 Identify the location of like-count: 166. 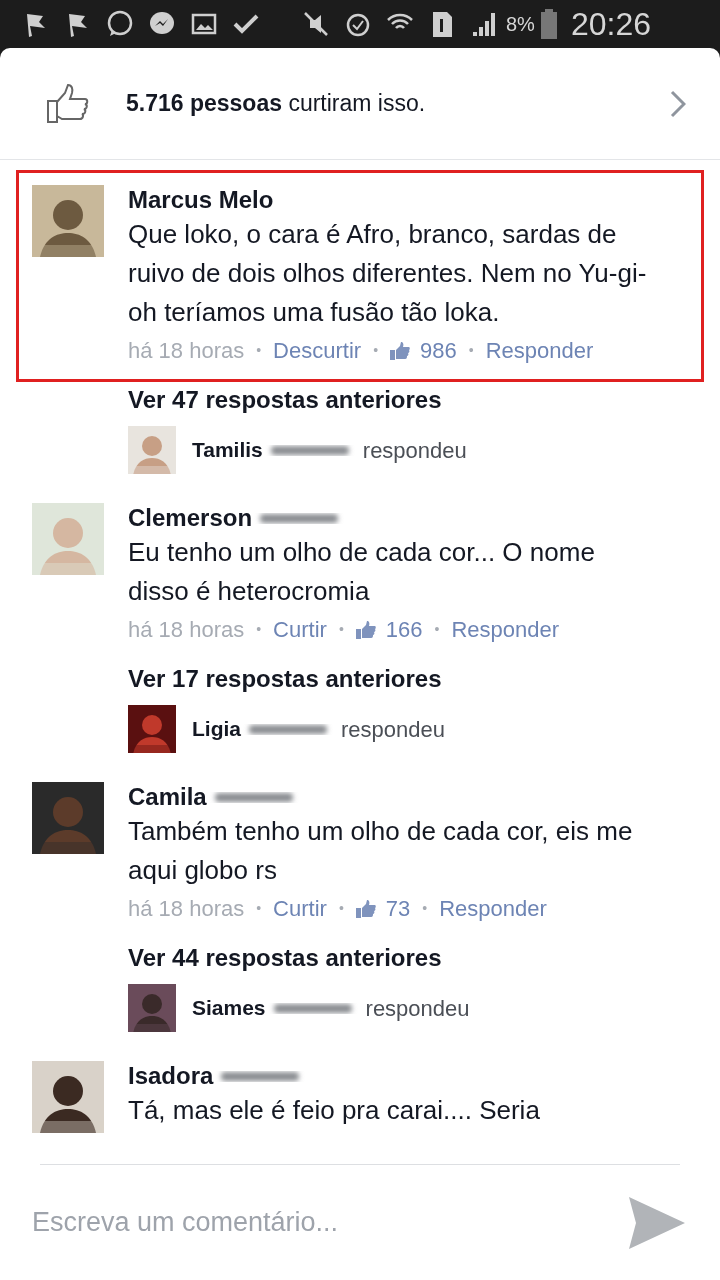
(404, 630).